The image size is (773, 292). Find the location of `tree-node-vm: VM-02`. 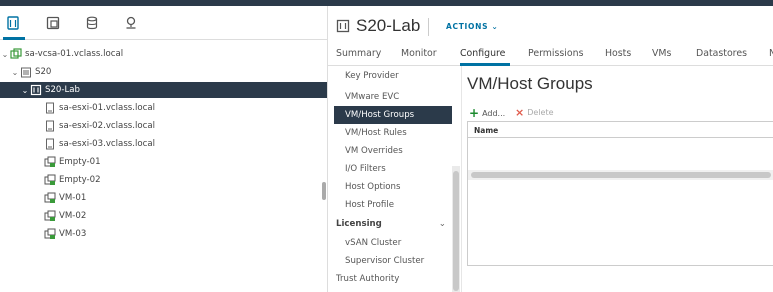

tree-node-vm: VM-02 is located at coordinates (65, 216).